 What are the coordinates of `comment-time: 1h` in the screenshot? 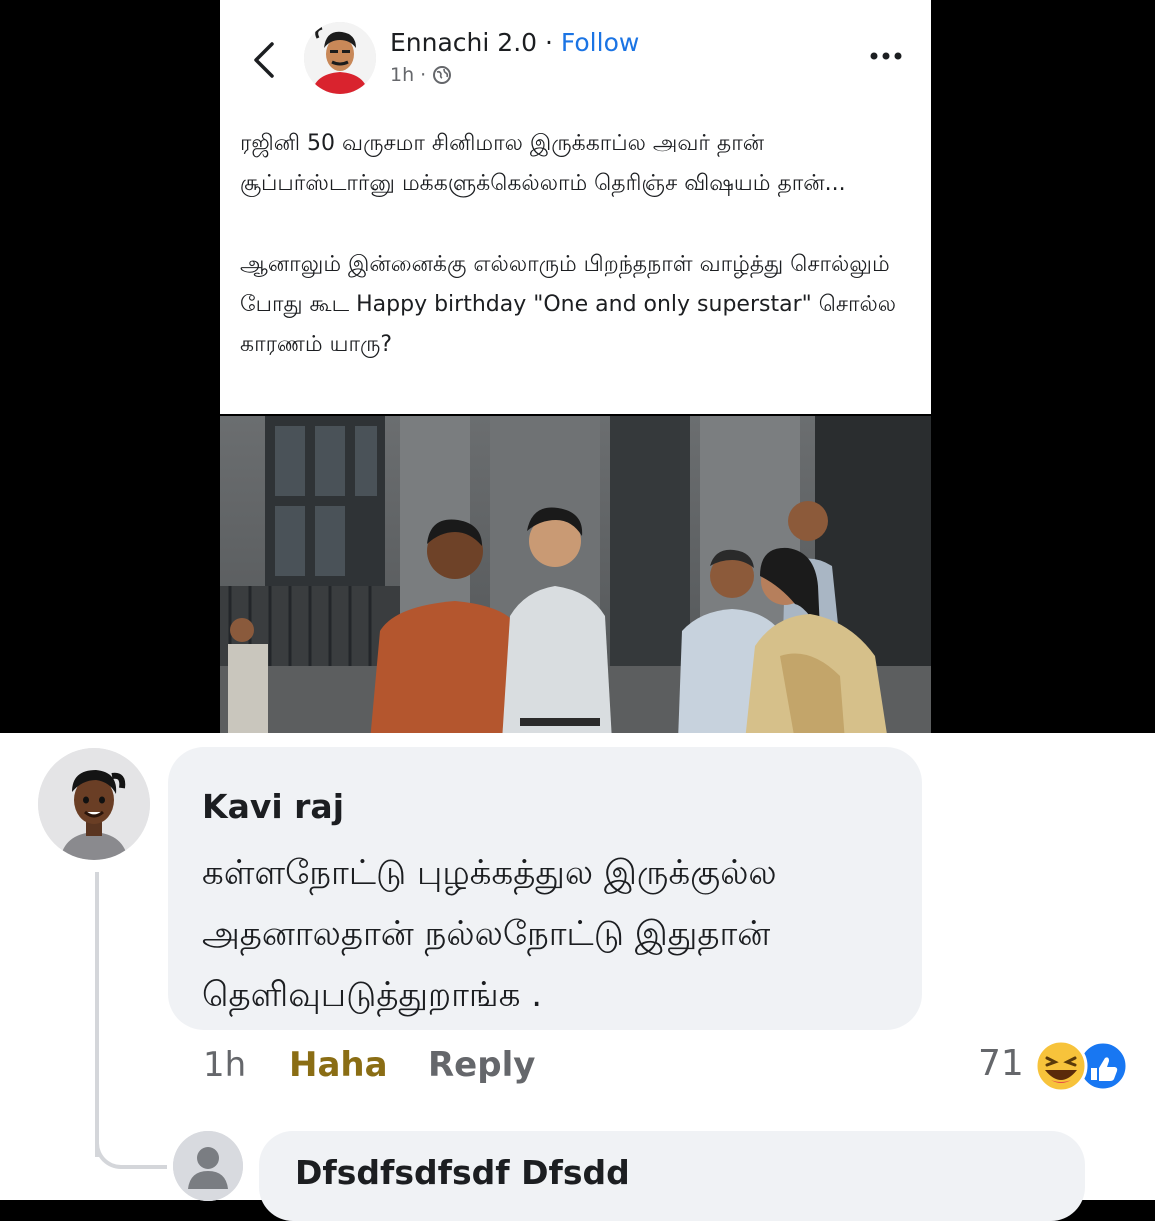 It's located at (224, 1065).